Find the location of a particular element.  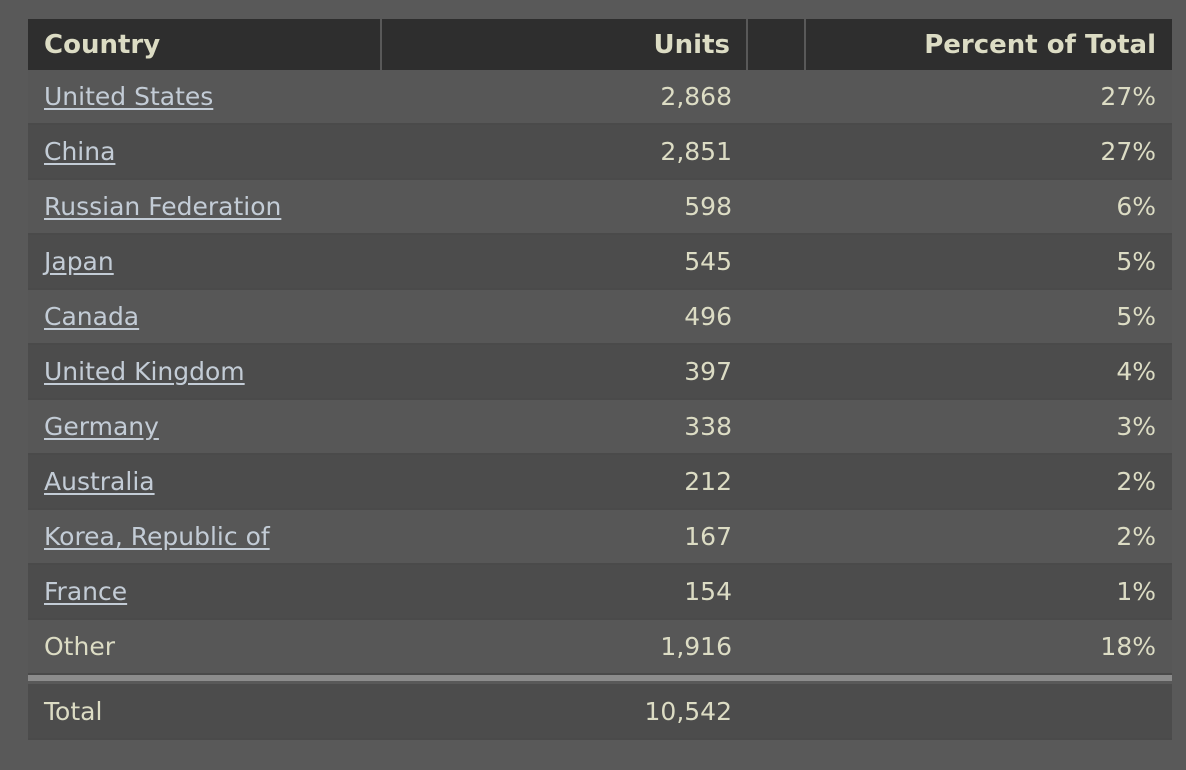

total-row: Total 10,542 is located at coordinates (600, 712).